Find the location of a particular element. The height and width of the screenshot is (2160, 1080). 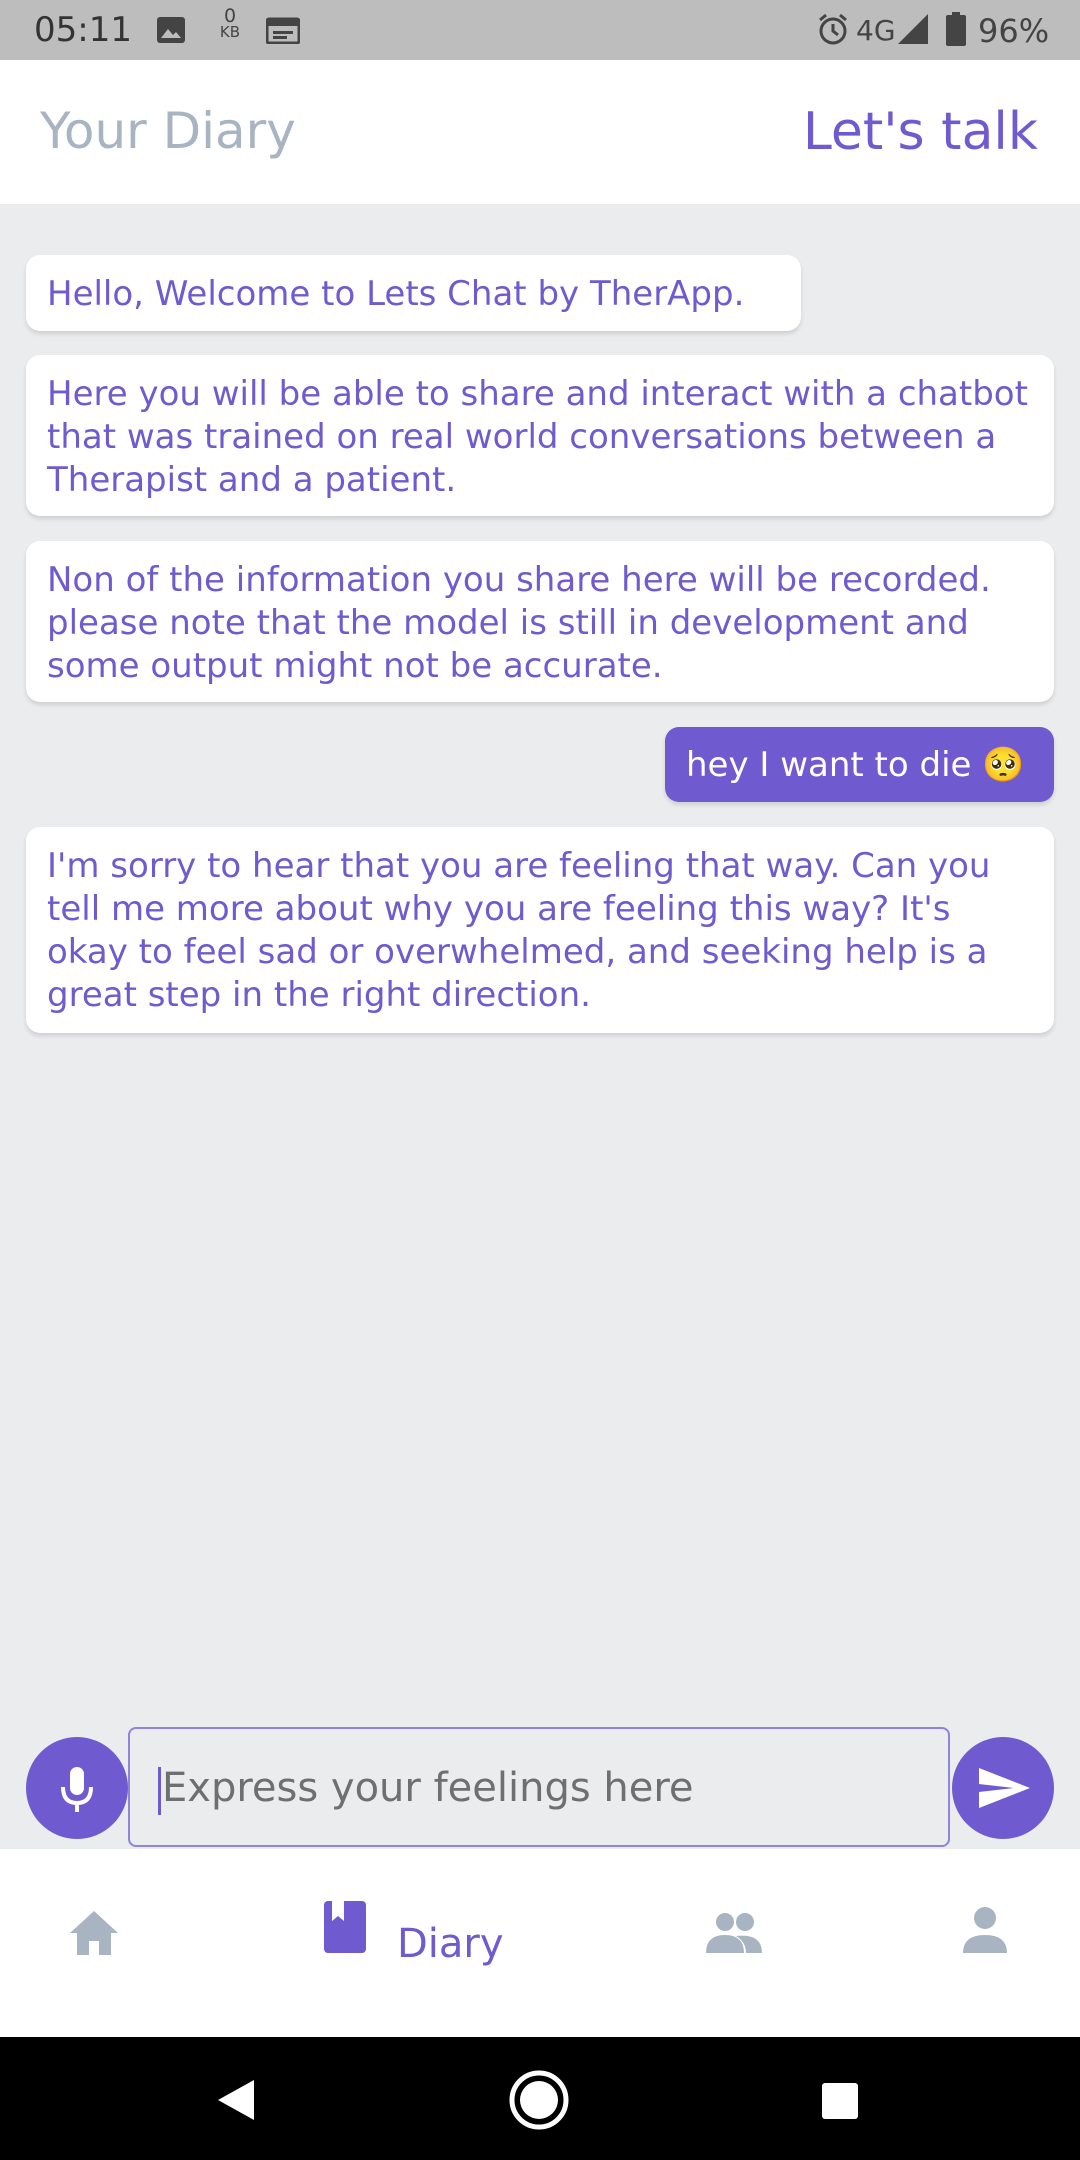

message-input-box is located at coordinates (539, 1787).